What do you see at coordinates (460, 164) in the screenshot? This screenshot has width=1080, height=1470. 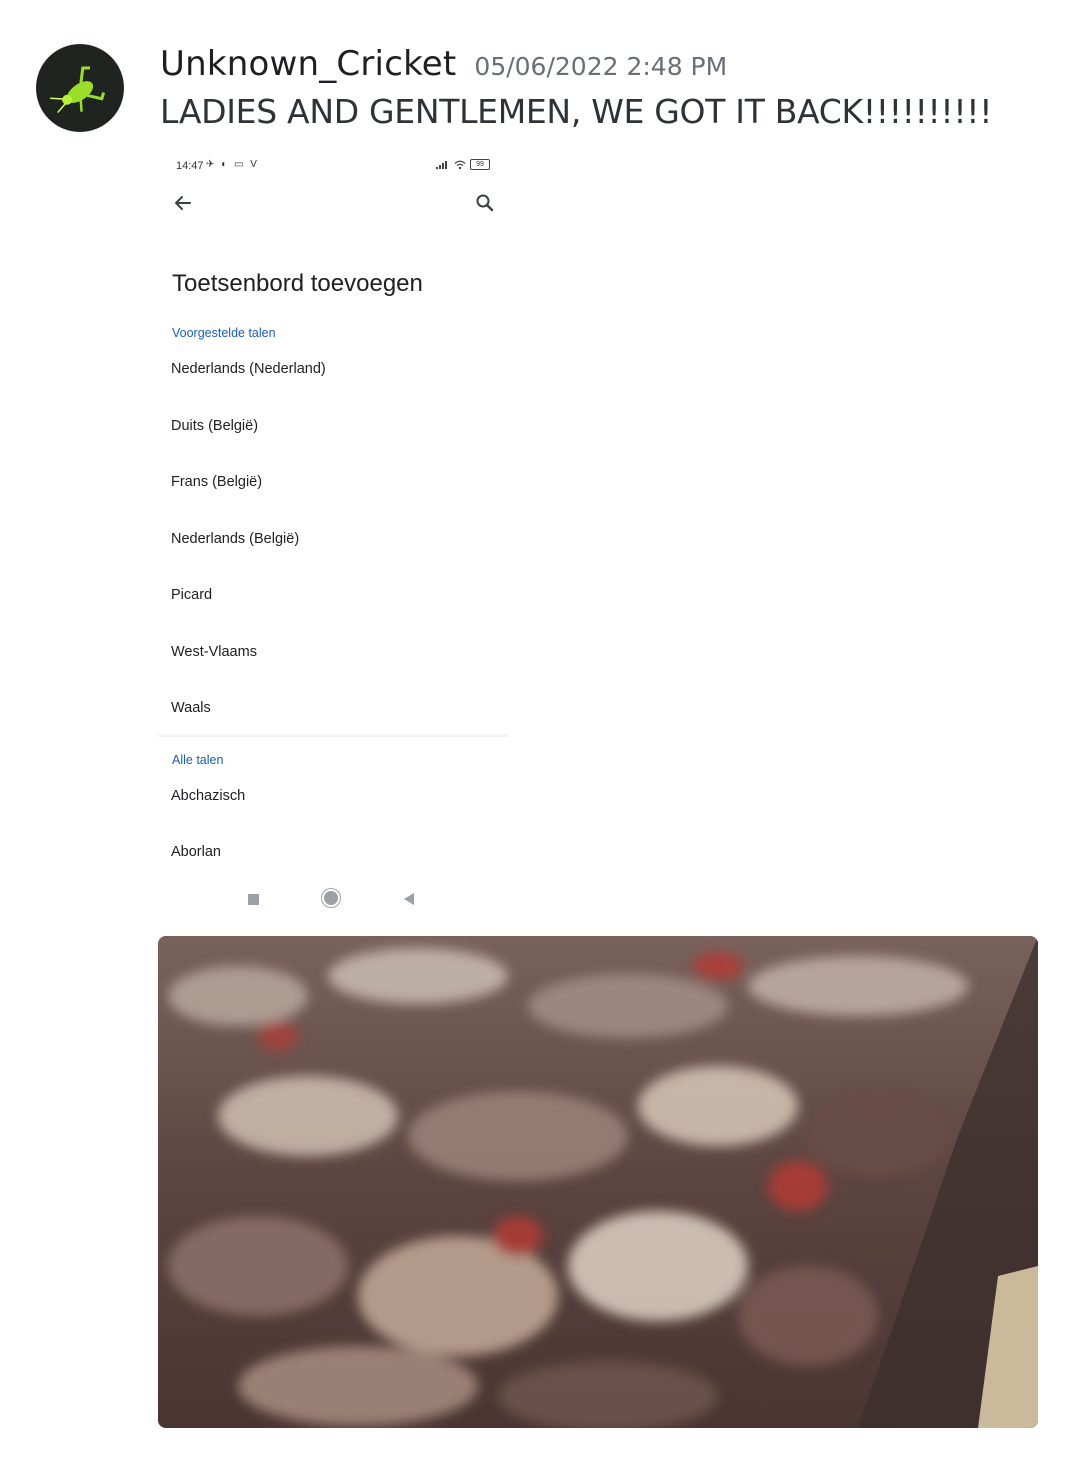 I see `wifi-icon` at bounding box center [460, 164].